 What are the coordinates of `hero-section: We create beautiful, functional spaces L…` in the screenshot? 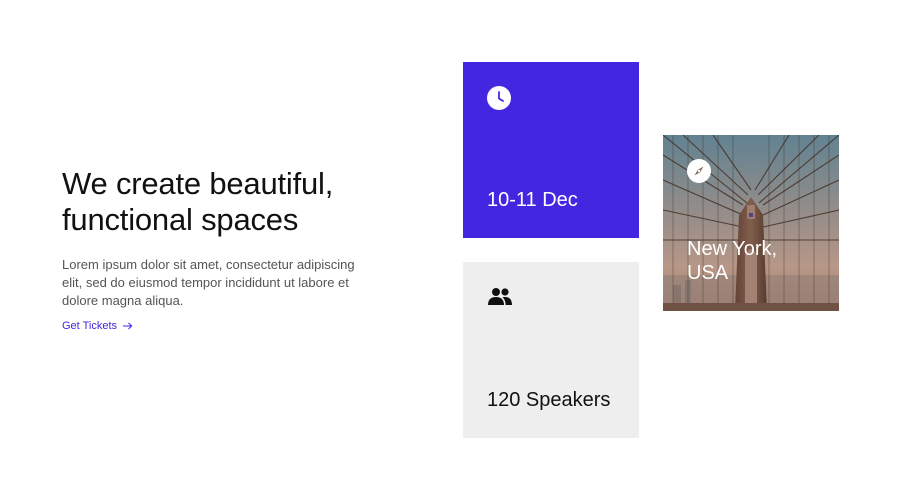 It's located at (222, 250).